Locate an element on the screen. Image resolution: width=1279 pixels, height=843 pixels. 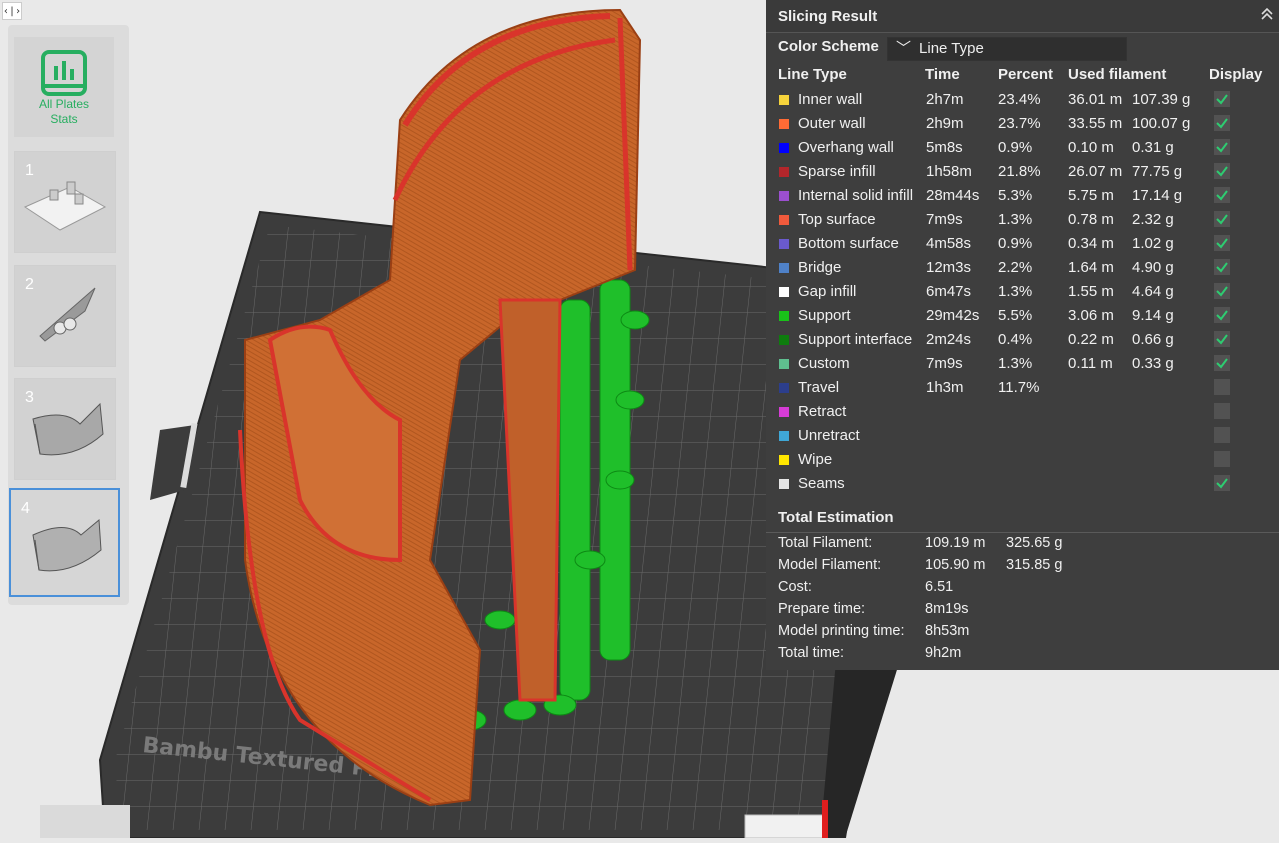
line-type-meters: 1.55 m is located at coordinates (1091, 291).